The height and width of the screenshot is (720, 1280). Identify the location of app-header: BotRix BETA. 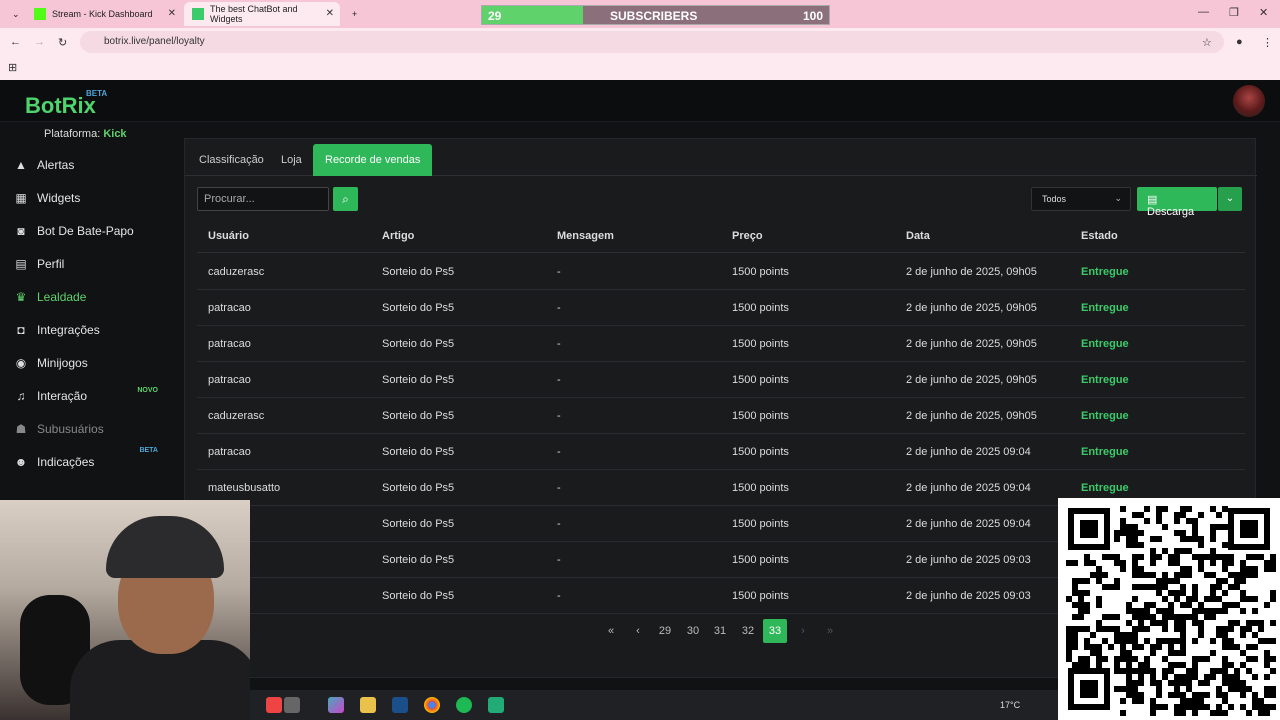
(640, 101).